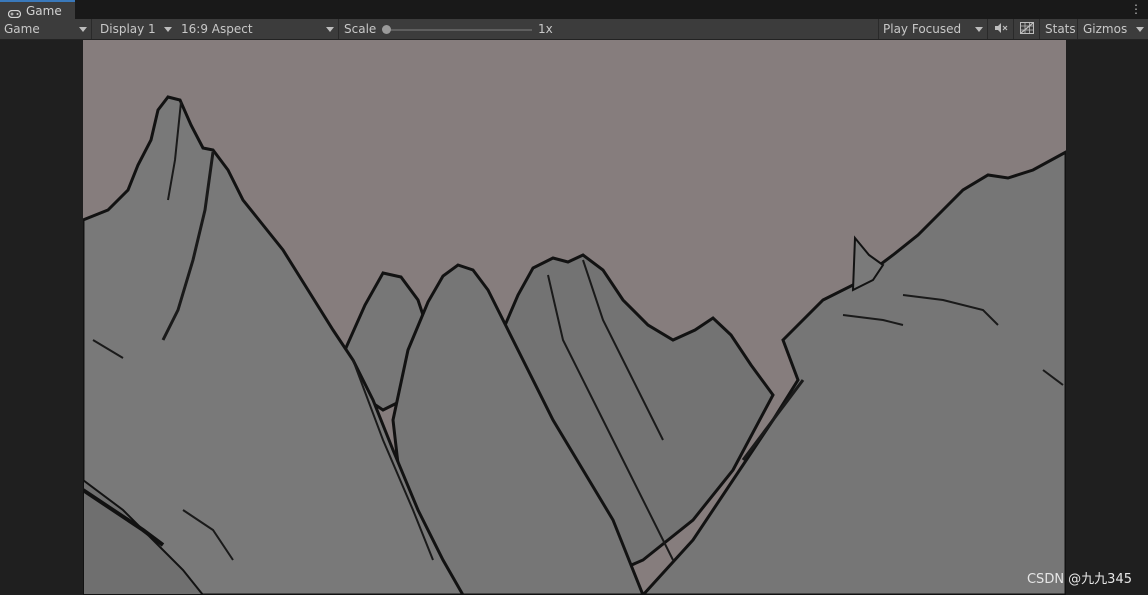  What do you see at coordinates (459, 30) in the screenshot?
I see `scale-slider-track` at bounding box center [459, 30].